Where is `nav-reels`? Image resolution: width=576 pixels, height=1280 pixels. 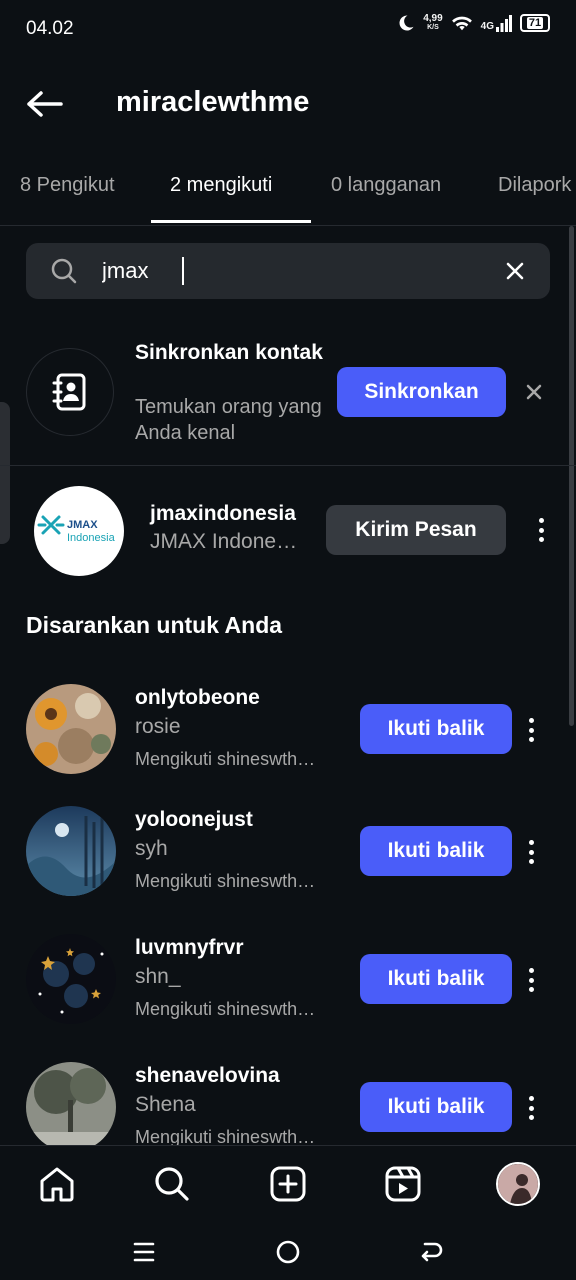 nav-reels is located at coordinates (403, 1184).